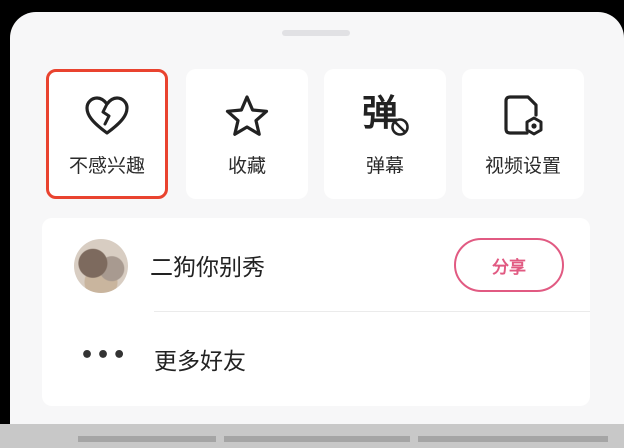 Image resolution: width=624 pixels, height=448 pixels. Describe the element at coordinates (246, 166) in the screenshot. I see `favorite-label: 收藏` at that location.